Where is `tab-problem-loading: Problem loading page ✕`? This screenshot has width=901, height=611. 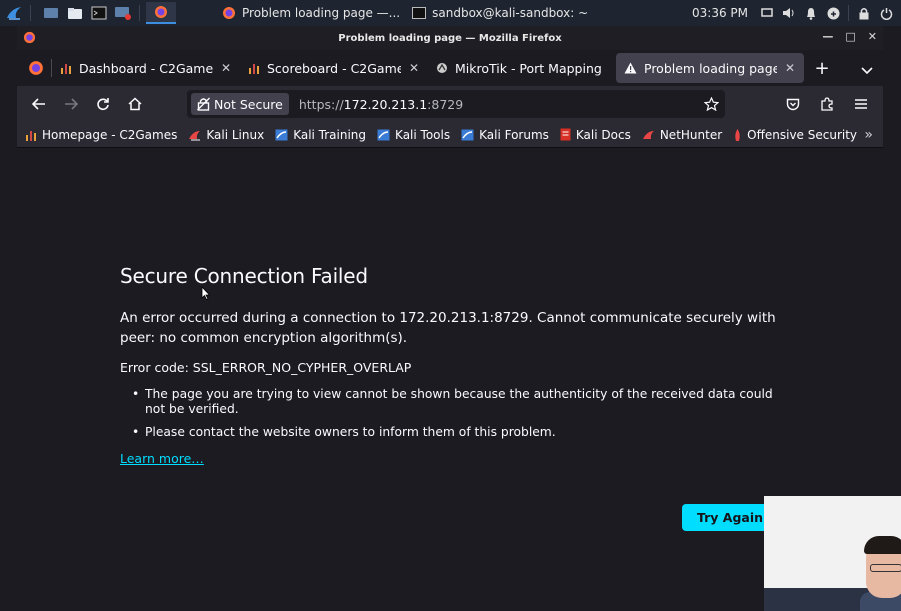 tab-problem-loading: Problem loading page ✕ is located at coordinates (710, 68).